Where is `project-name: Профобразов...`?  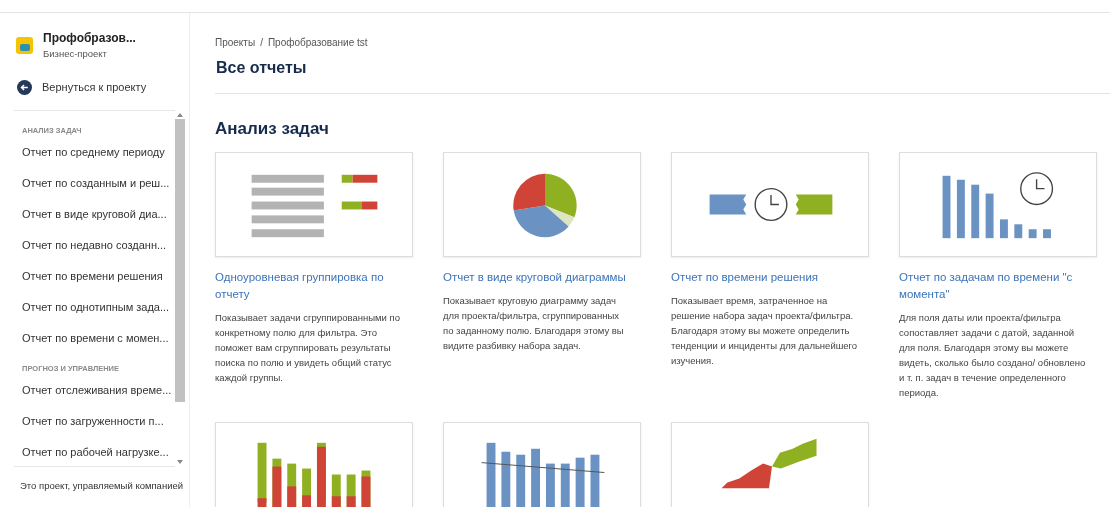 project-name: Профобразов... is located at coordinates (89, 38).